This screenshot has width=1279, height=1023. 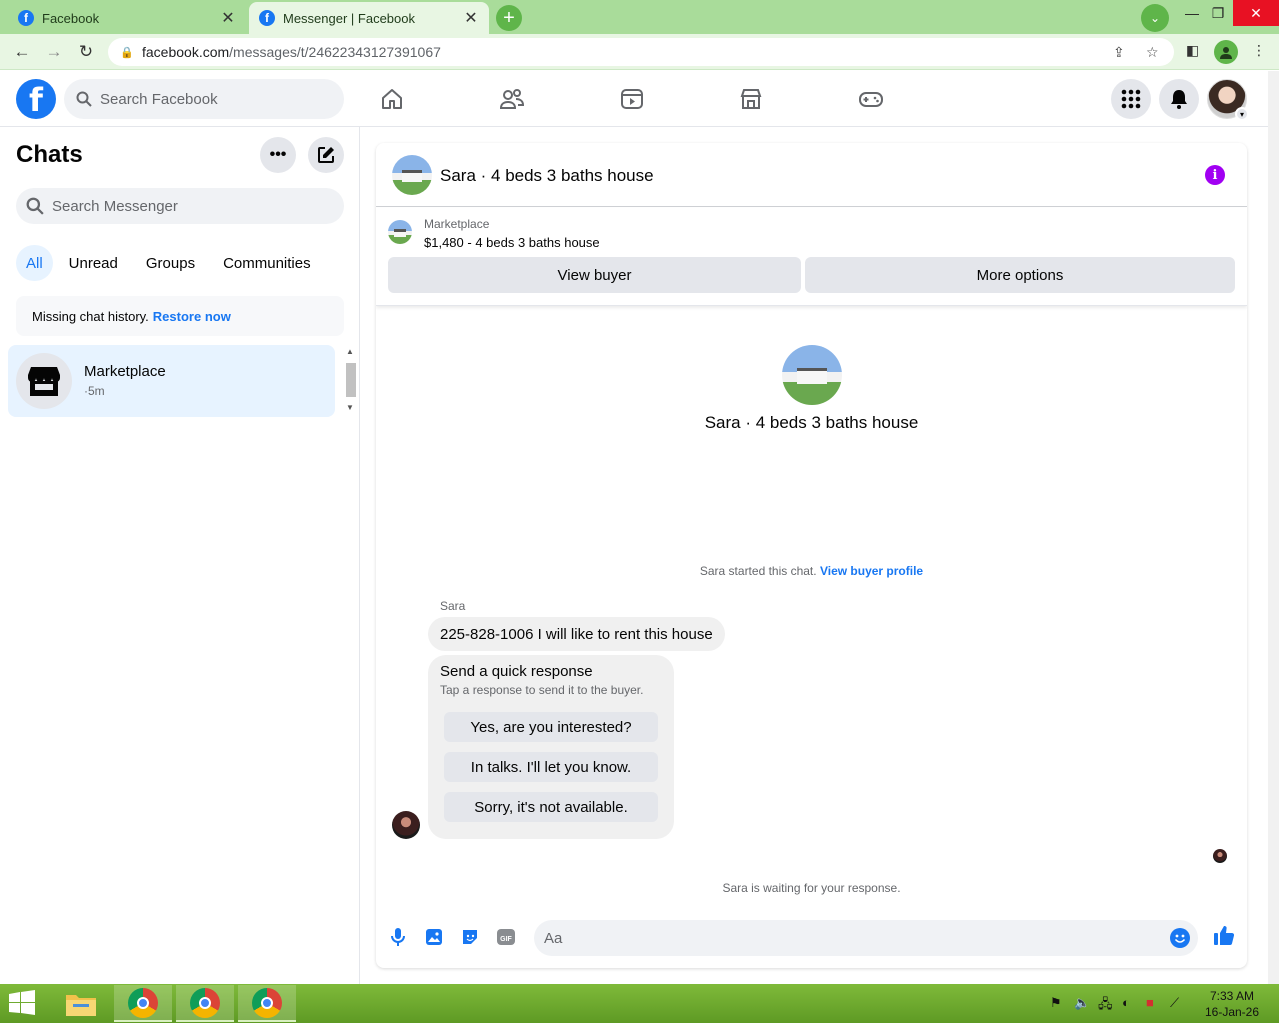 What do you see at coordinates (406, 825) in the screenshot?
I see `sender-avatar` at bounding box center [406, 825].